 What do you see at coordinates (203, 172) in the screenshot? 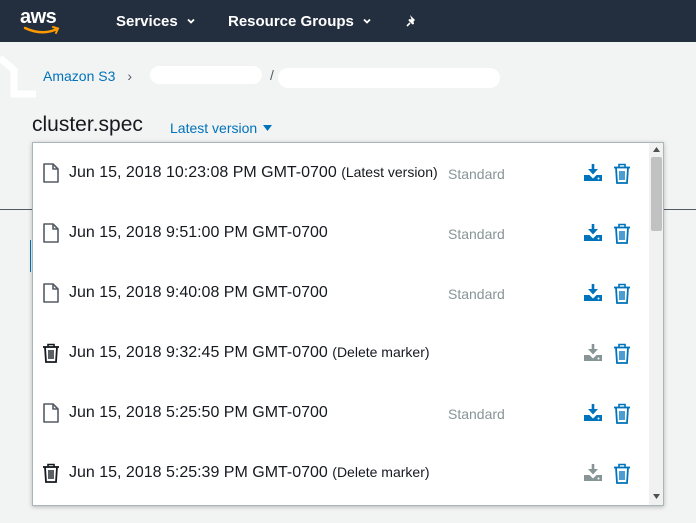
I see `version-date: Jun 15, 2018 10:23:08 PM GMT-0700` at bounding box center [203, 172].